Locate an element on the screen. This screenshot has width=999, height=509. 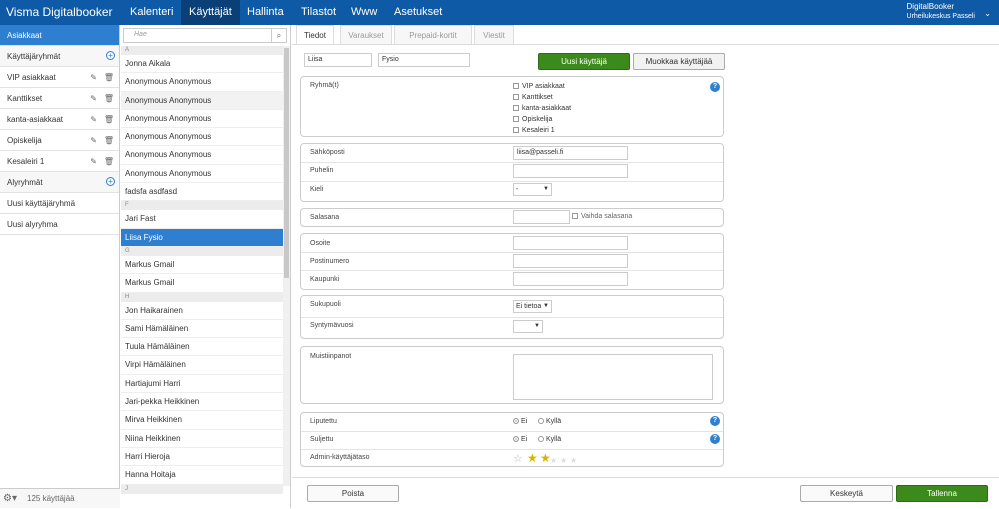
tab-prepaid-kortit: Prepaid-kortit is located at coordinates (433, 34).